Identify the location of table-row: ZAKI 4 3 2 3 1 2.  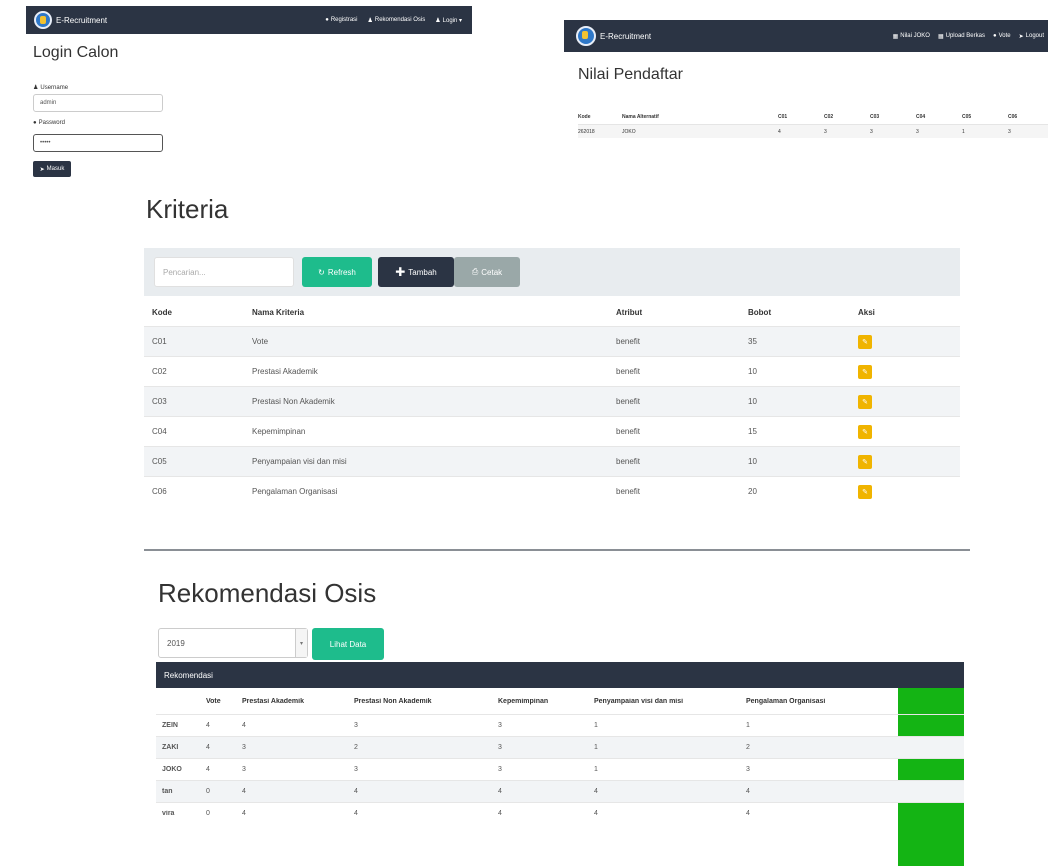
(560, 747).